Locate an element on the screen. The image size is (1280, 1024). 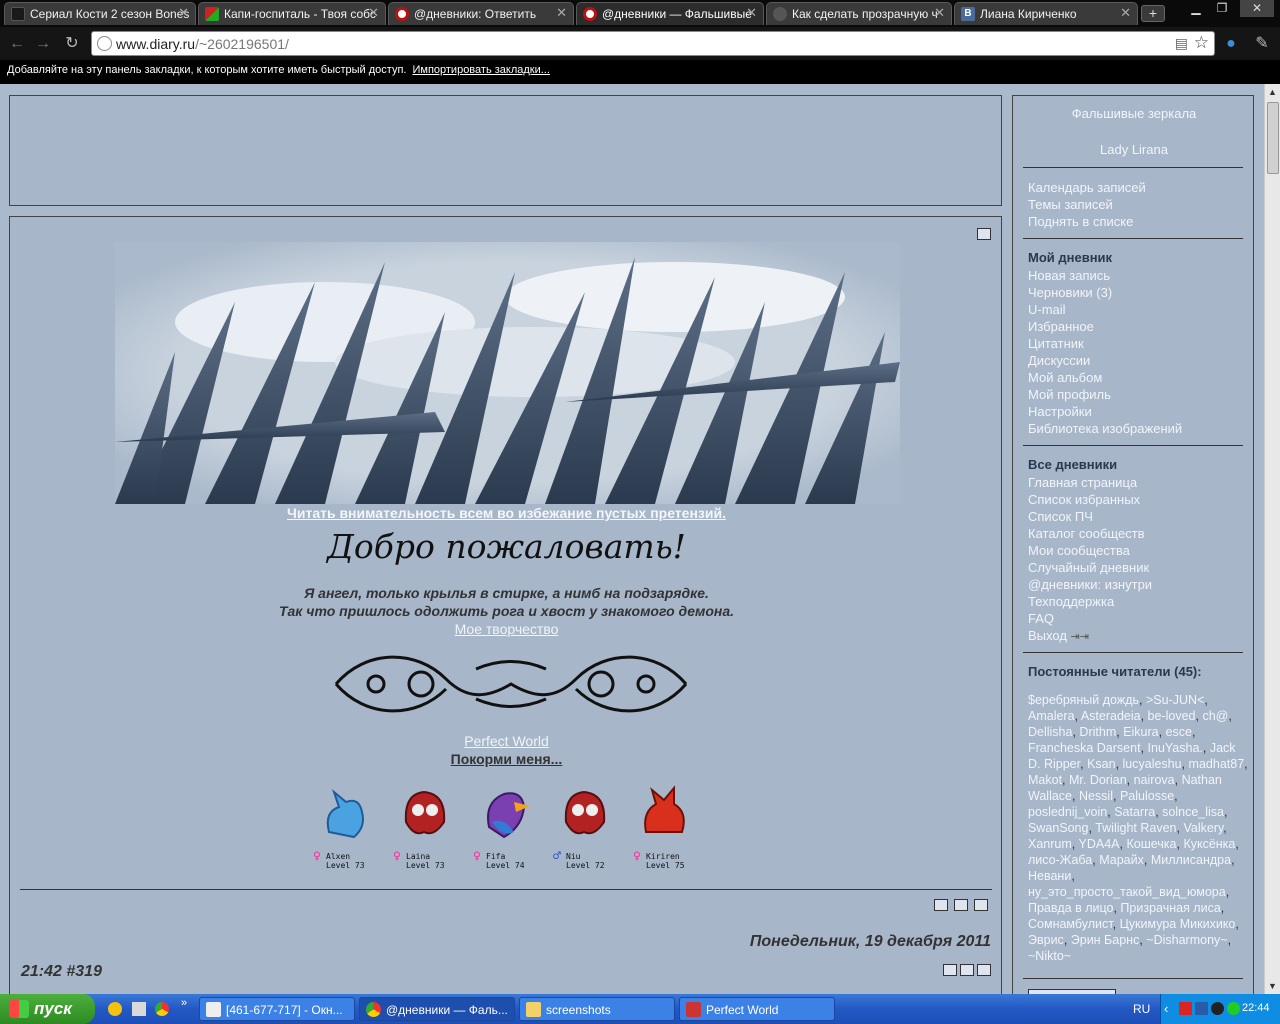
my-diary-header: Мой дневник is located at coordinates (1070, 257).